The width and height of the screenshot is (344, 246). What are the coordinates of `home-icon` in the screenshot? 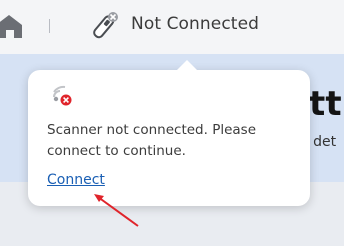 It's located at (11, 26).